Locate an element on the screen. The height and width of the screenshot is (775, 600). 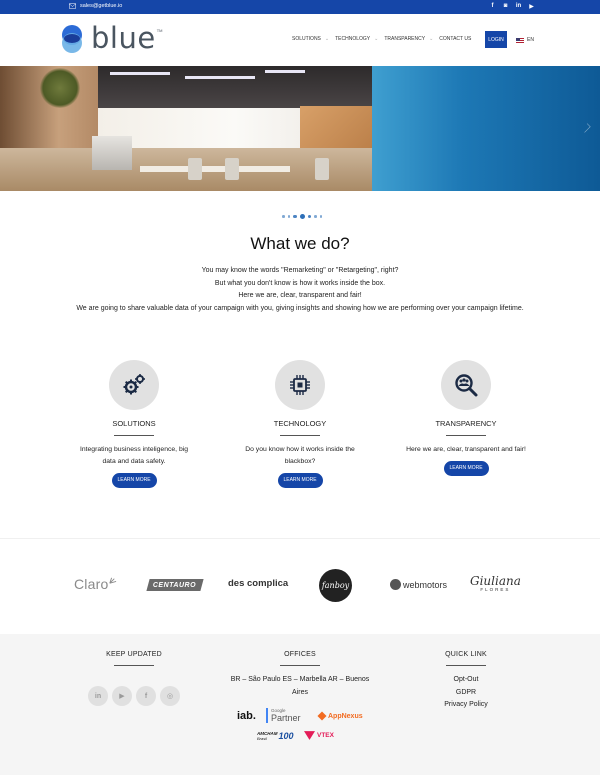
contact-email: sales@getblue.io is located at coordinates (95, 6).